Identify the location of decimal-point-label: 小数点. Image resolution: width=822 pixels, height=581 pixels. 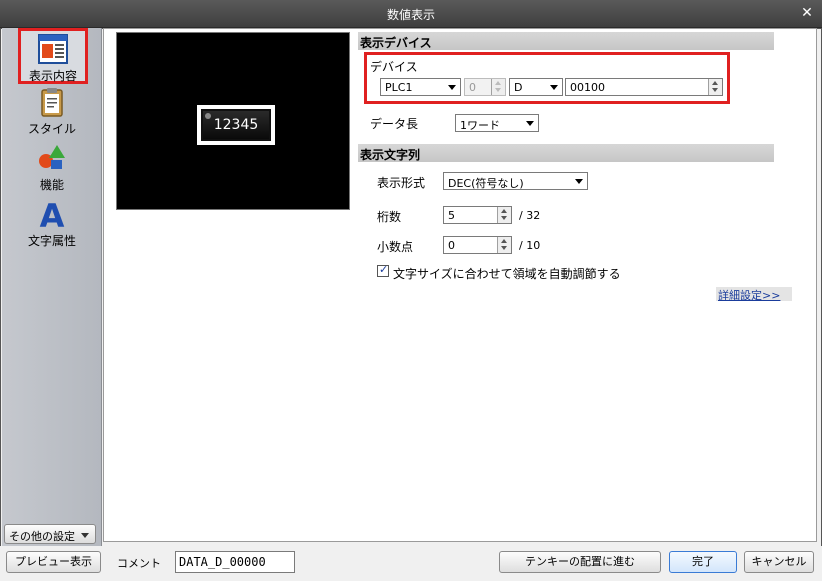
(395, 247).